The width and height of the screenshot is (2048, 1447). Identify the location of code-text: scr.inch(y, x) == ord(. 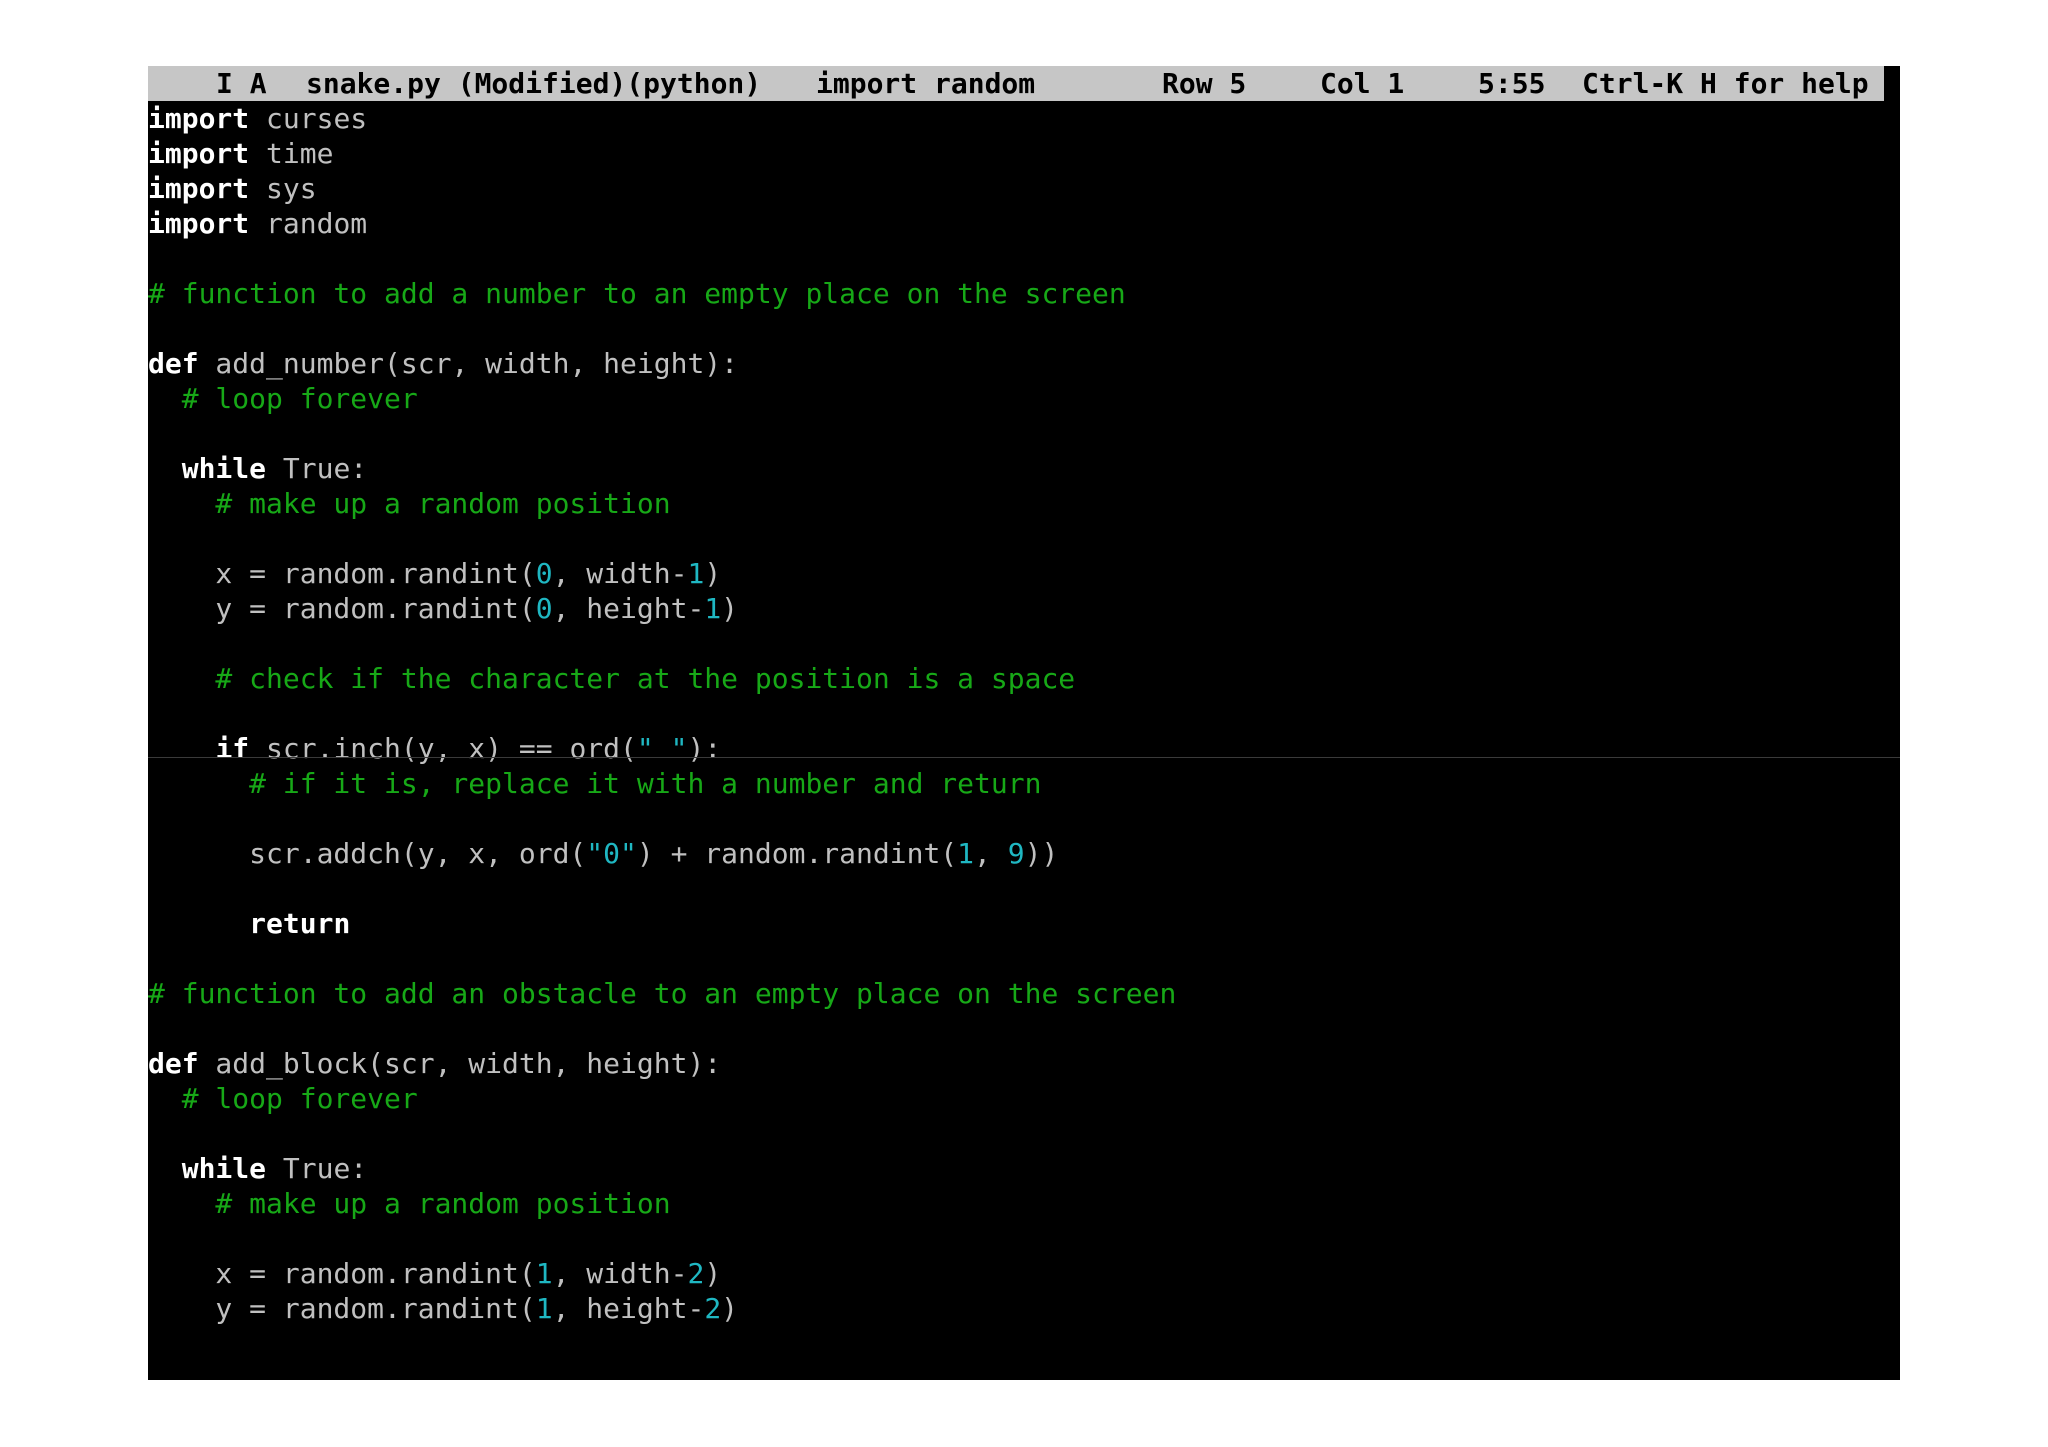
(443, 748).